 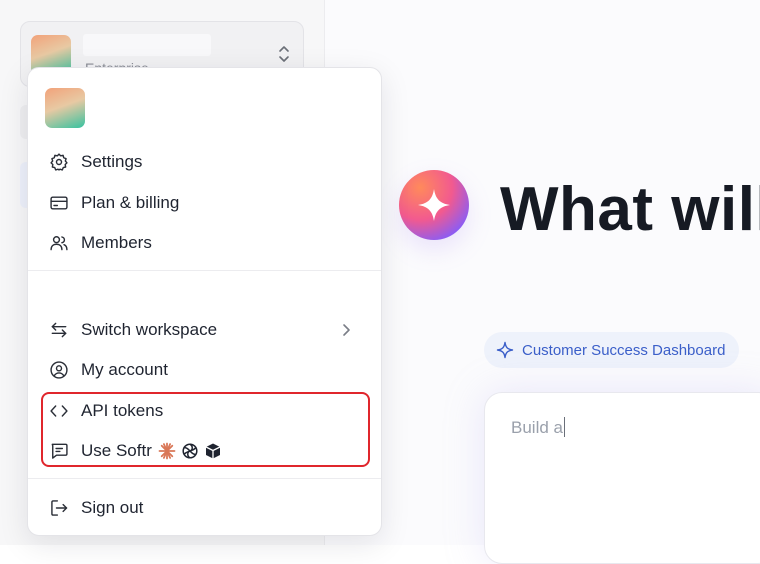 I want to click on menu-item-sign-out: Sign out, so click(x=204, y=508).